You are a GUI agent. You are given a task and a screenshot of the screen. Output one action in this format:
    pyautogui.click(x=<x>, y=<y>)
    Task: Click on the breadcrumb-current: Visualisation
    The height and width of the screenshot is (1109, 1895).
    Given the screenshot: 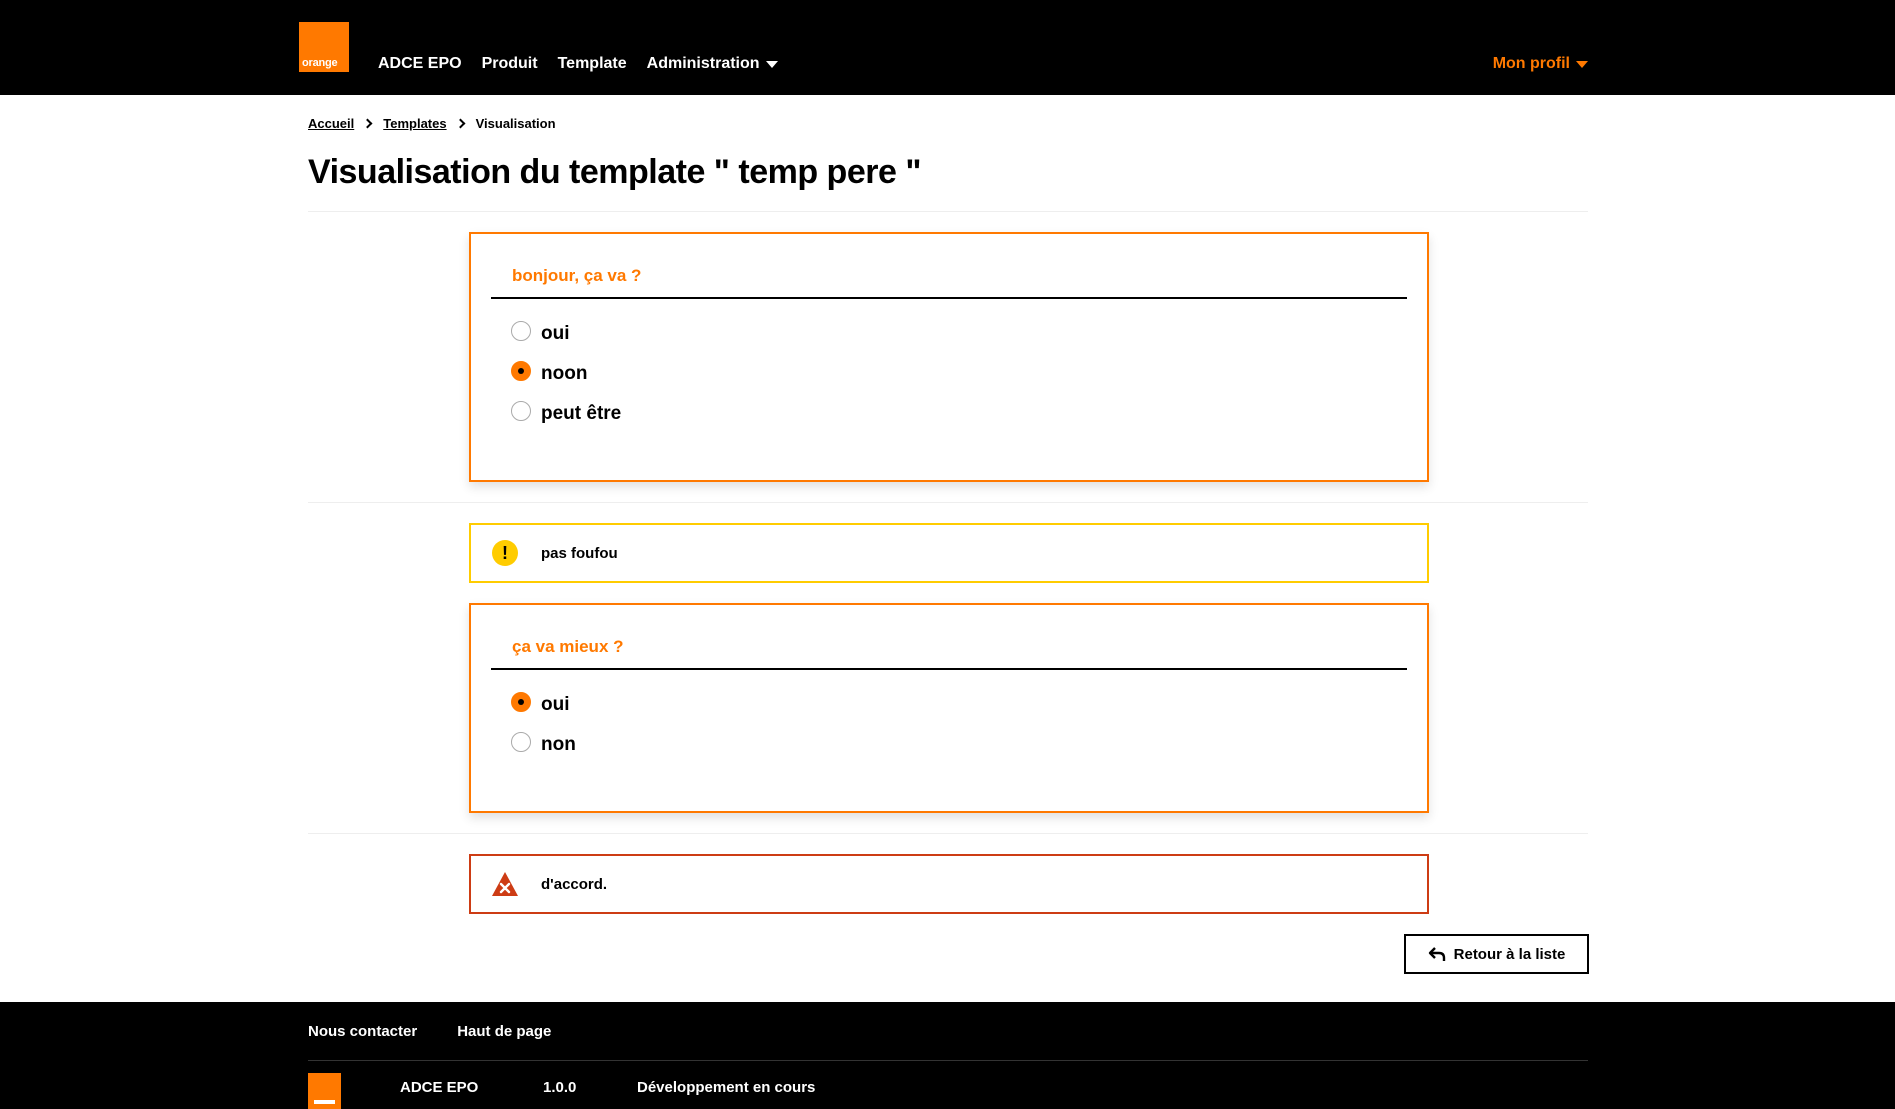 What is the action you would take?
    pyautogui.click(x=515, y=123)
    